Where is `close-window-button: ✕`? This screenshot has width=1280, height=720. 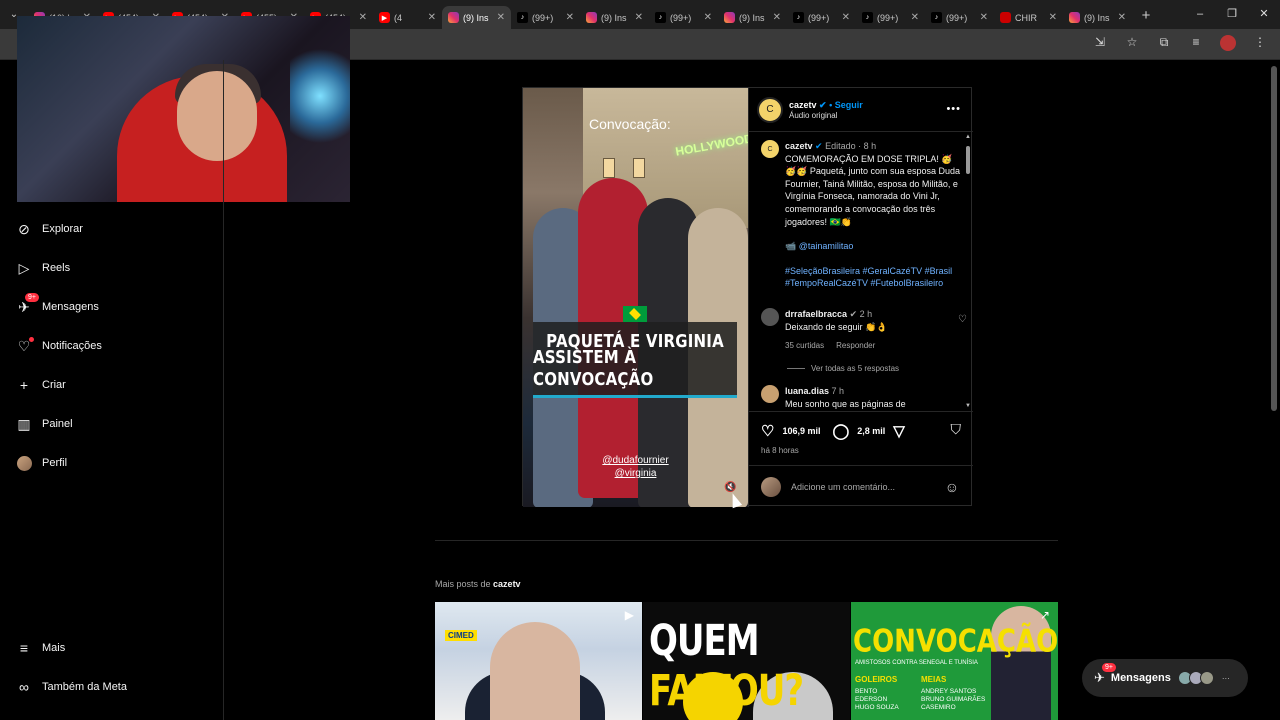
close-window-button: ✕ is located at coordinates (1264, 14).